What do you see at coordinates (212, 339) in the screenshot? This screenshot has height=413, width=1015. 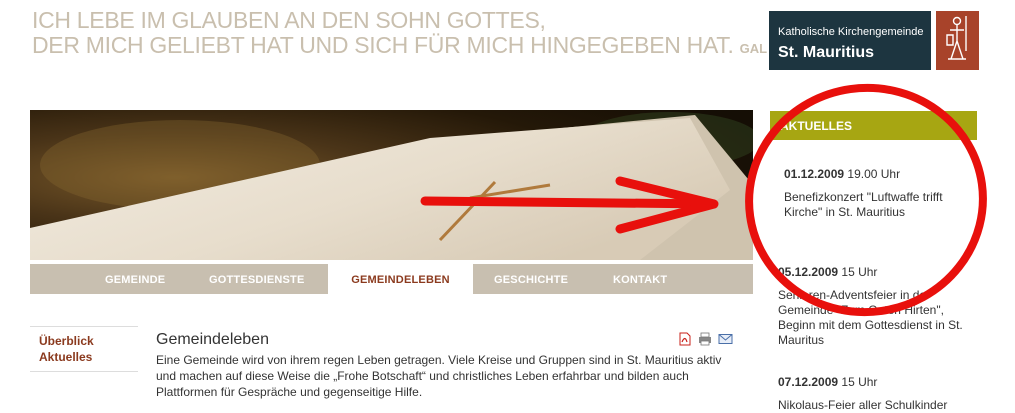 I see `page-title: Gemeindeleben` at bounding box center [212, 339].